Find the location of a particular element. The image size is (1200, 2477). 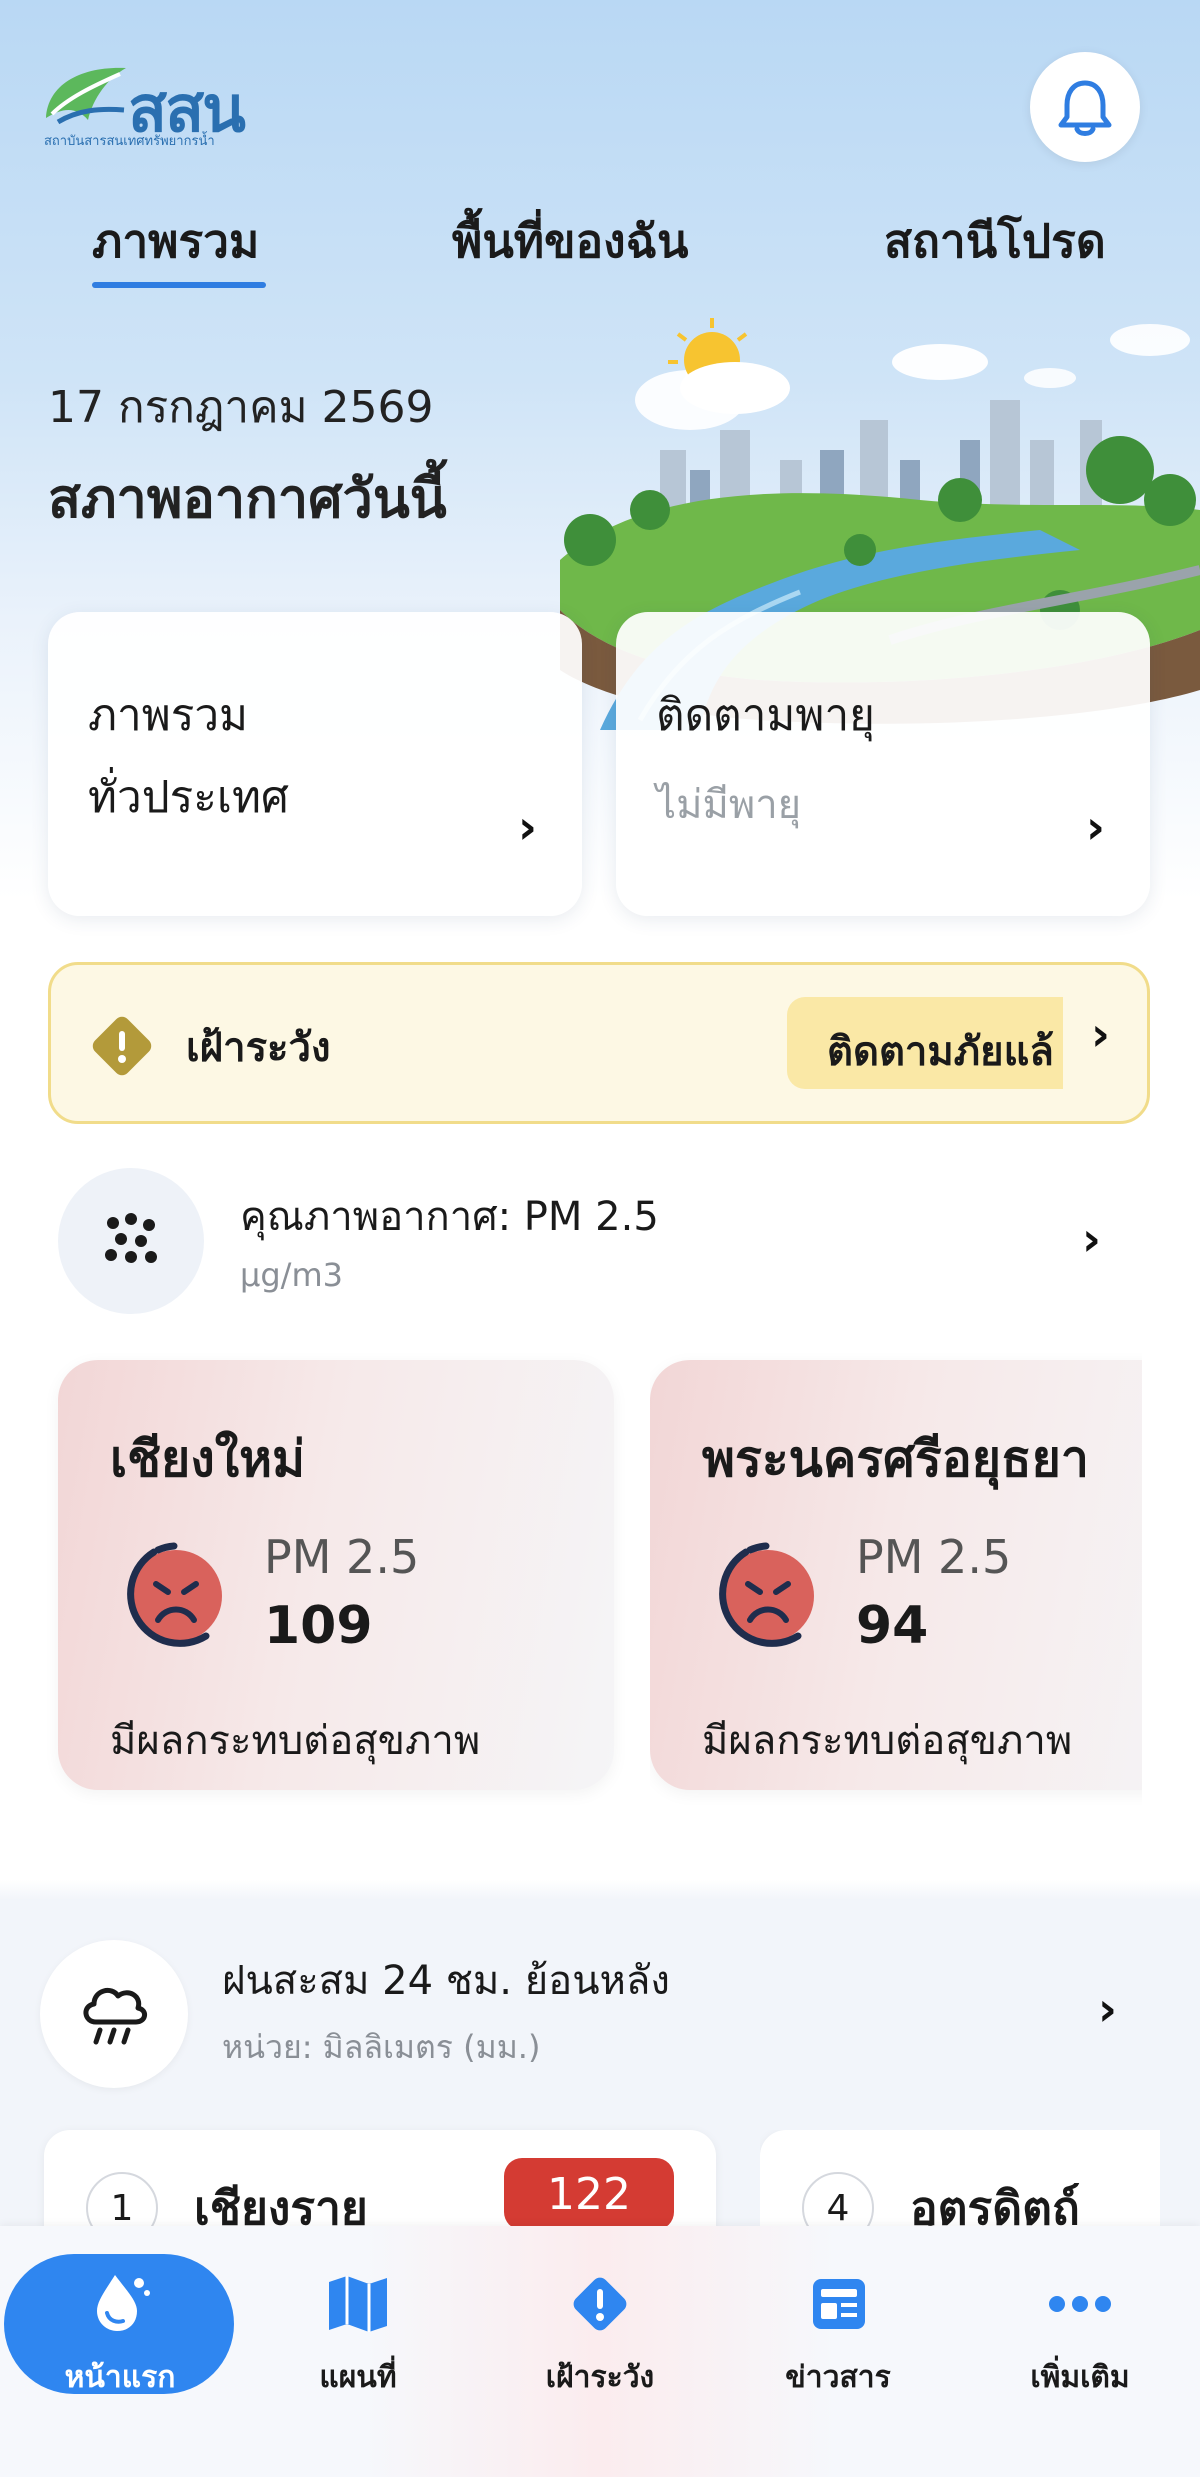

nav-home: หน้าแรก is located at coordinates (120, 2326).